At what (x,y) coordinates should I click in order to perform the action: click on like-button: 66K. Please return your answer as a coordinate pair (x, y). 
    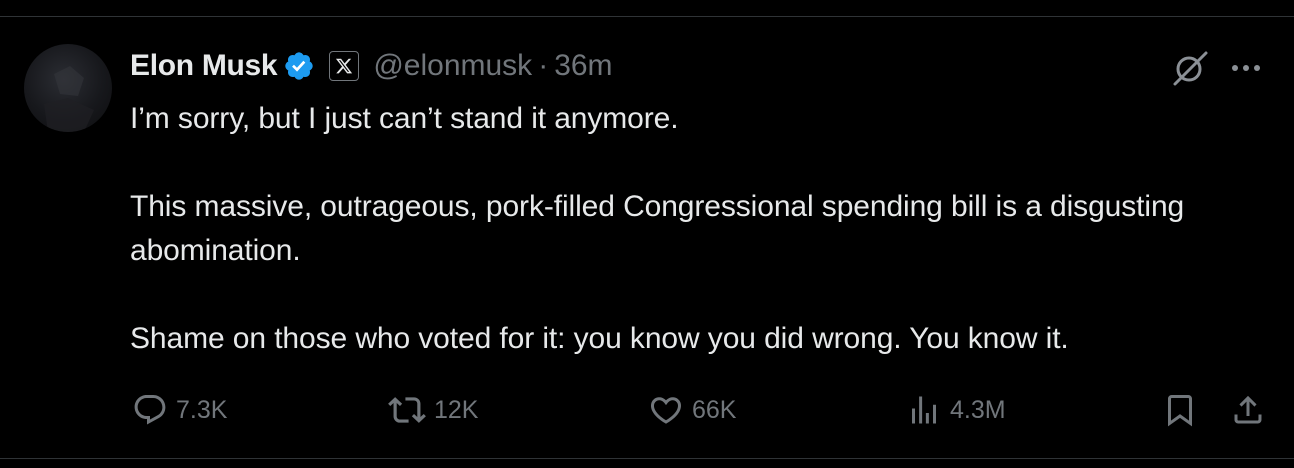
    Looking at the image, I should click on (692, 410).